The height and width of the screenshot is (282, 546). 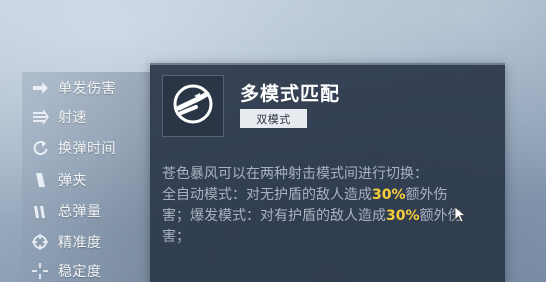 I want to click on desc-line-full-auto: 全自动模式：对无护盾的敌人造成30%额外伤, so click(x=332, y=195).